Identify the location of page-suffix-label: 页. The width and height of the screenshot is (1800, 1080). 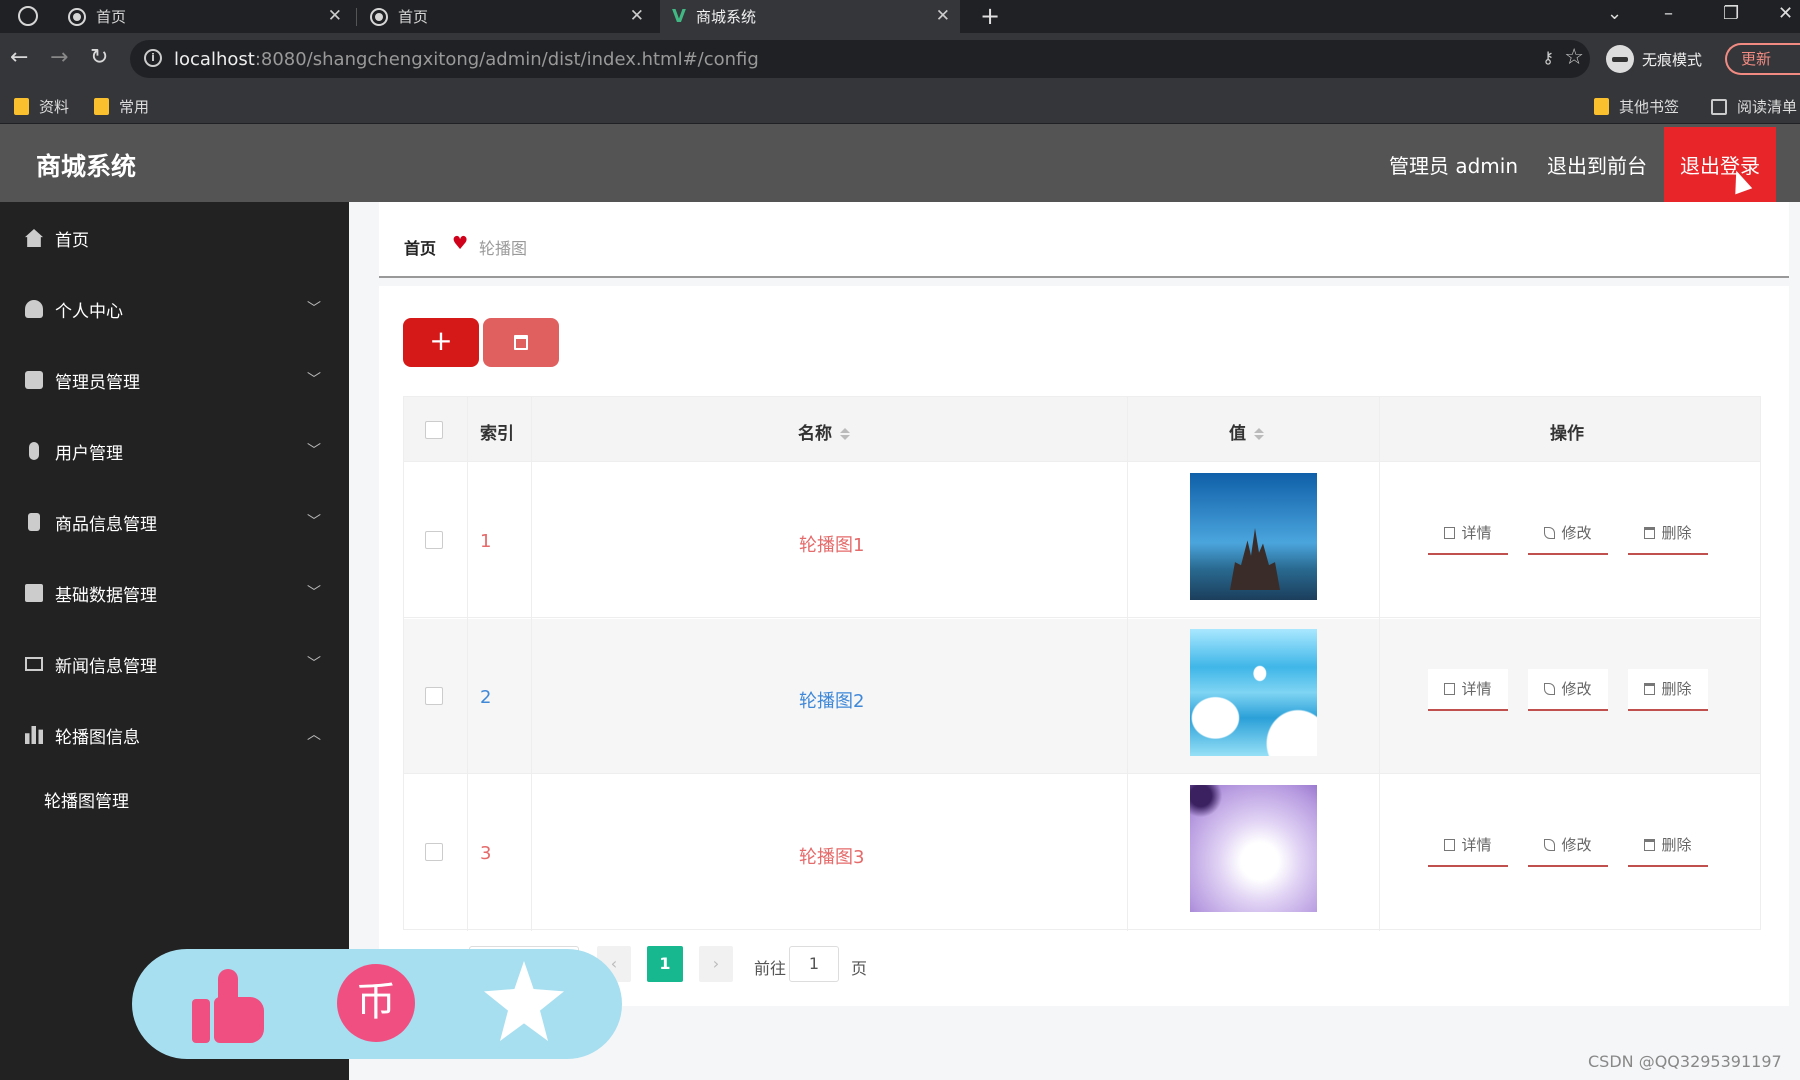
(859, 968).